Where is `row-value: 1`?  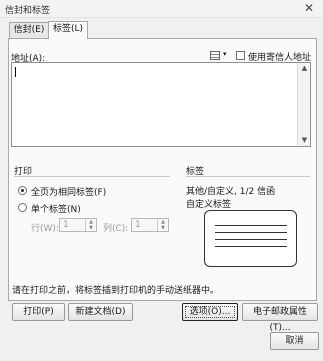 row-value: 1 is located at coordinates (66, 225).